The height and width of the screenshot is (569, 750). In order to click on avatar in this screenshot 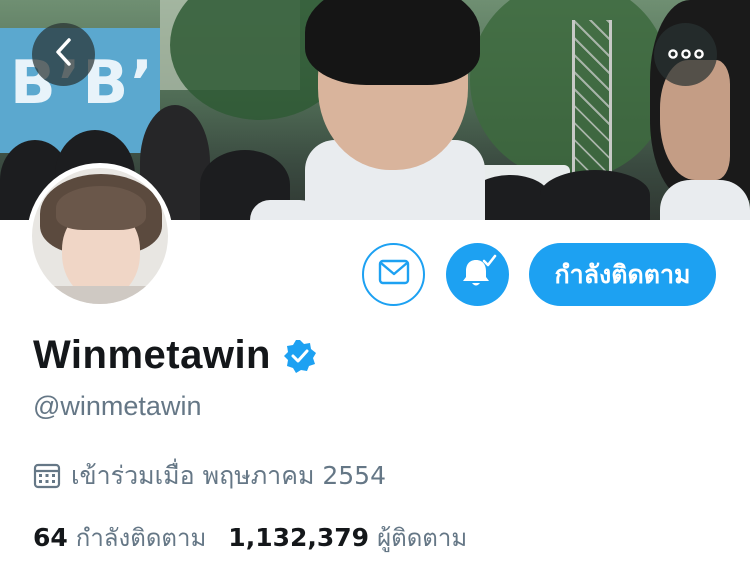, I will do `click(100, 236)`.